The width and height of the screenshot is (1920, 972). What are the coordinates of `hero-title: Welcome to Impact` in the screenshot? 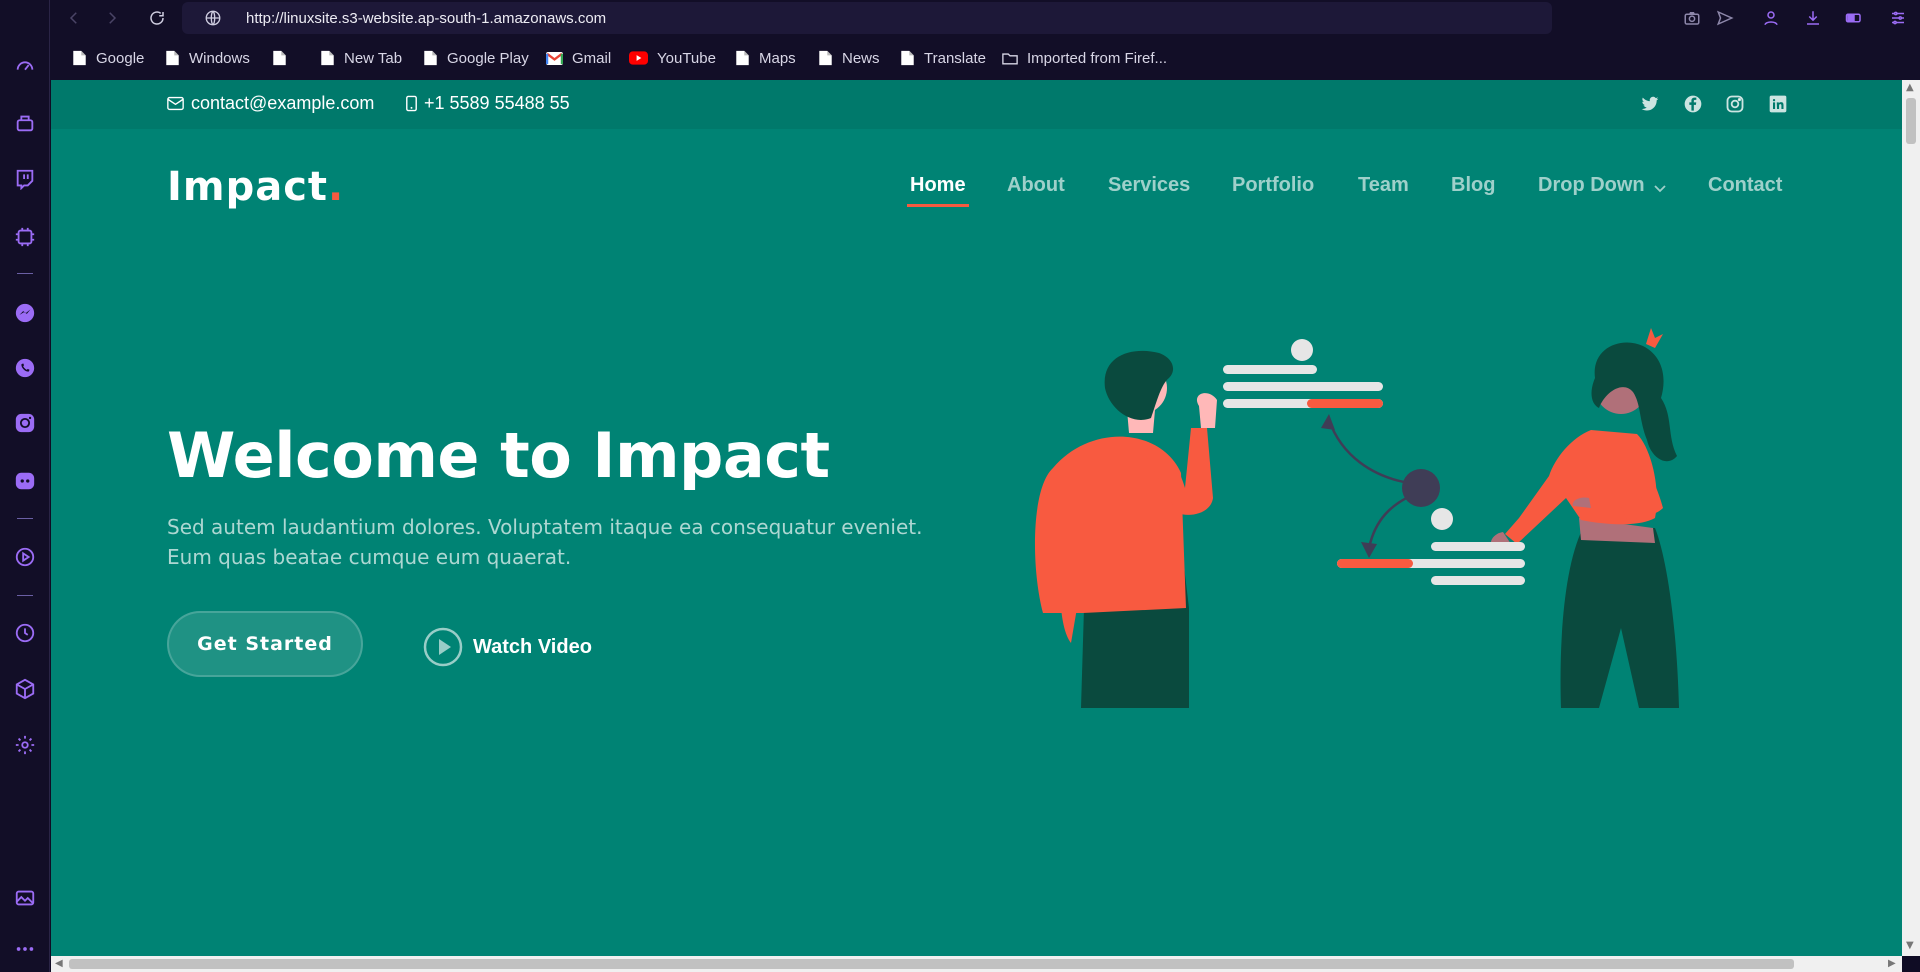 It's located at (498, 455).